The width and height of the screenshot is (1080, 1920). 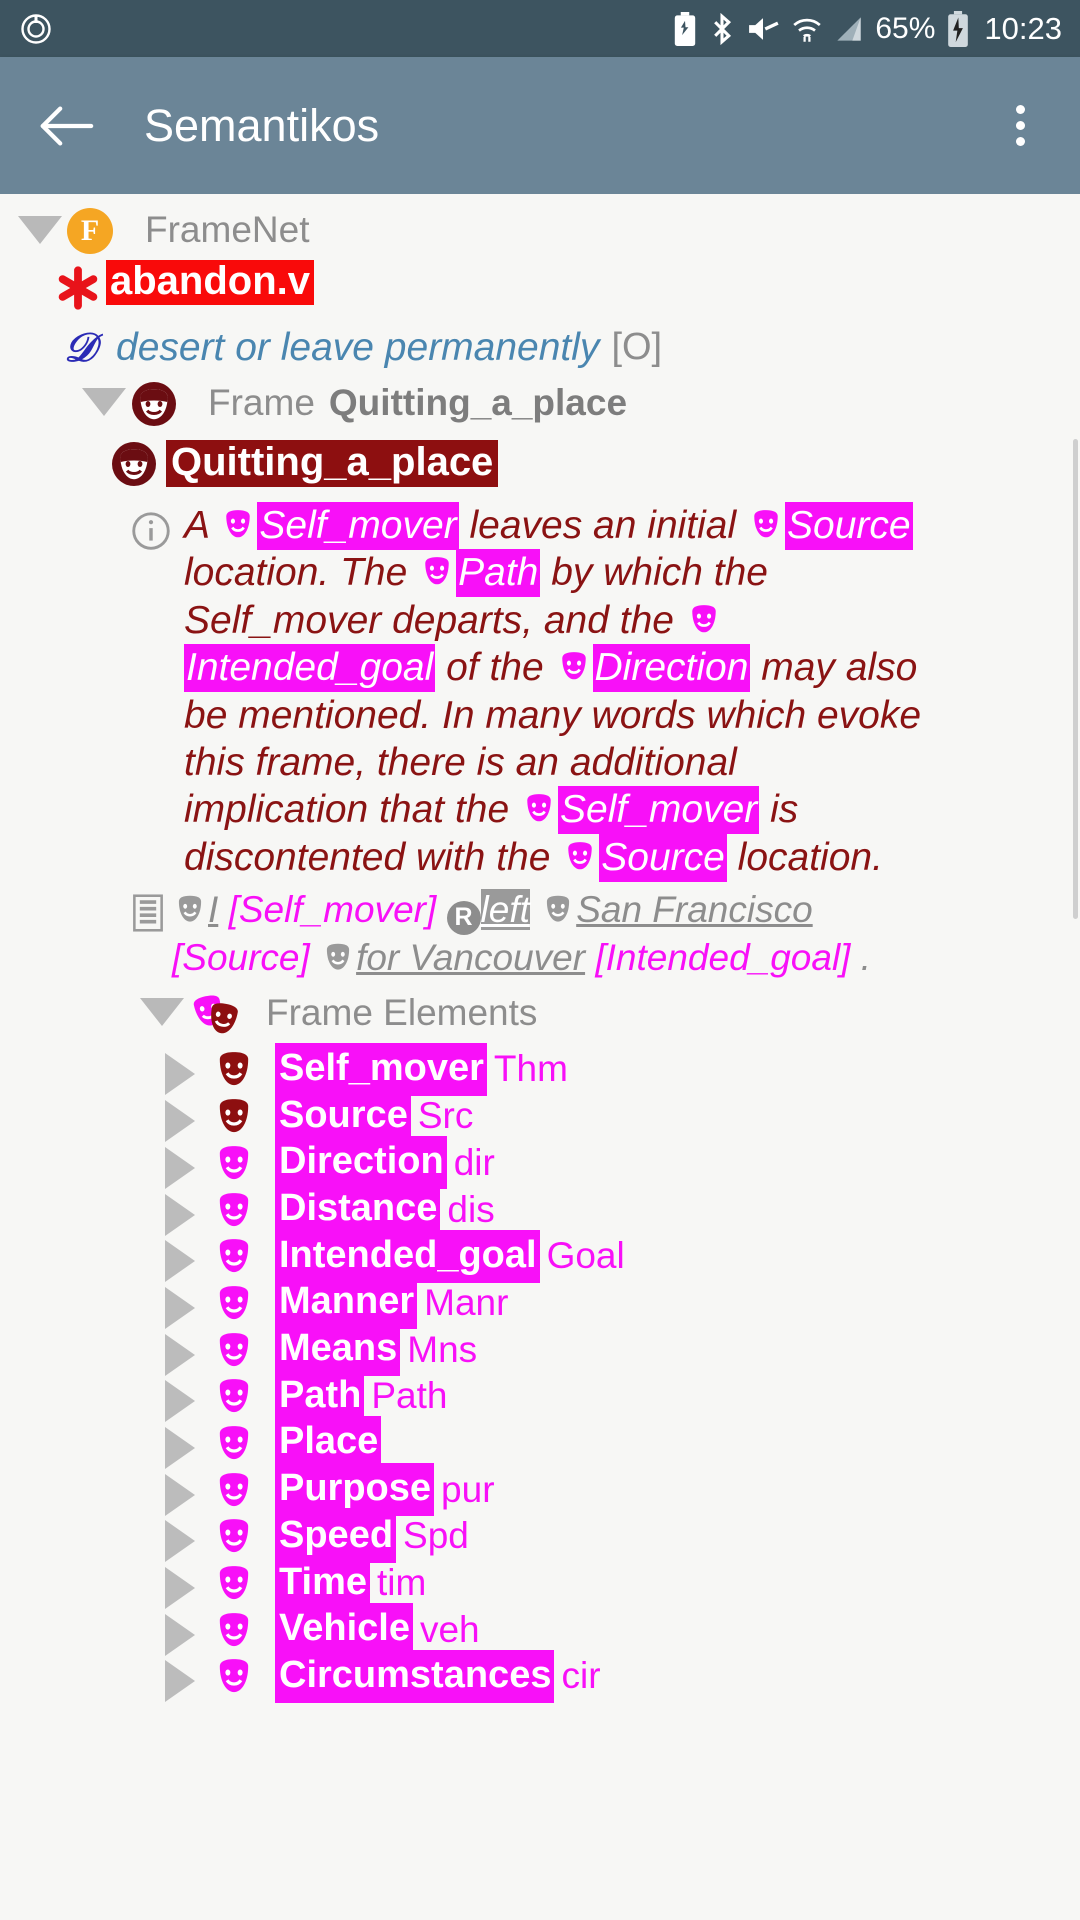 I want to click on framenet-label: FrameNet, so click(x=227, y=229).